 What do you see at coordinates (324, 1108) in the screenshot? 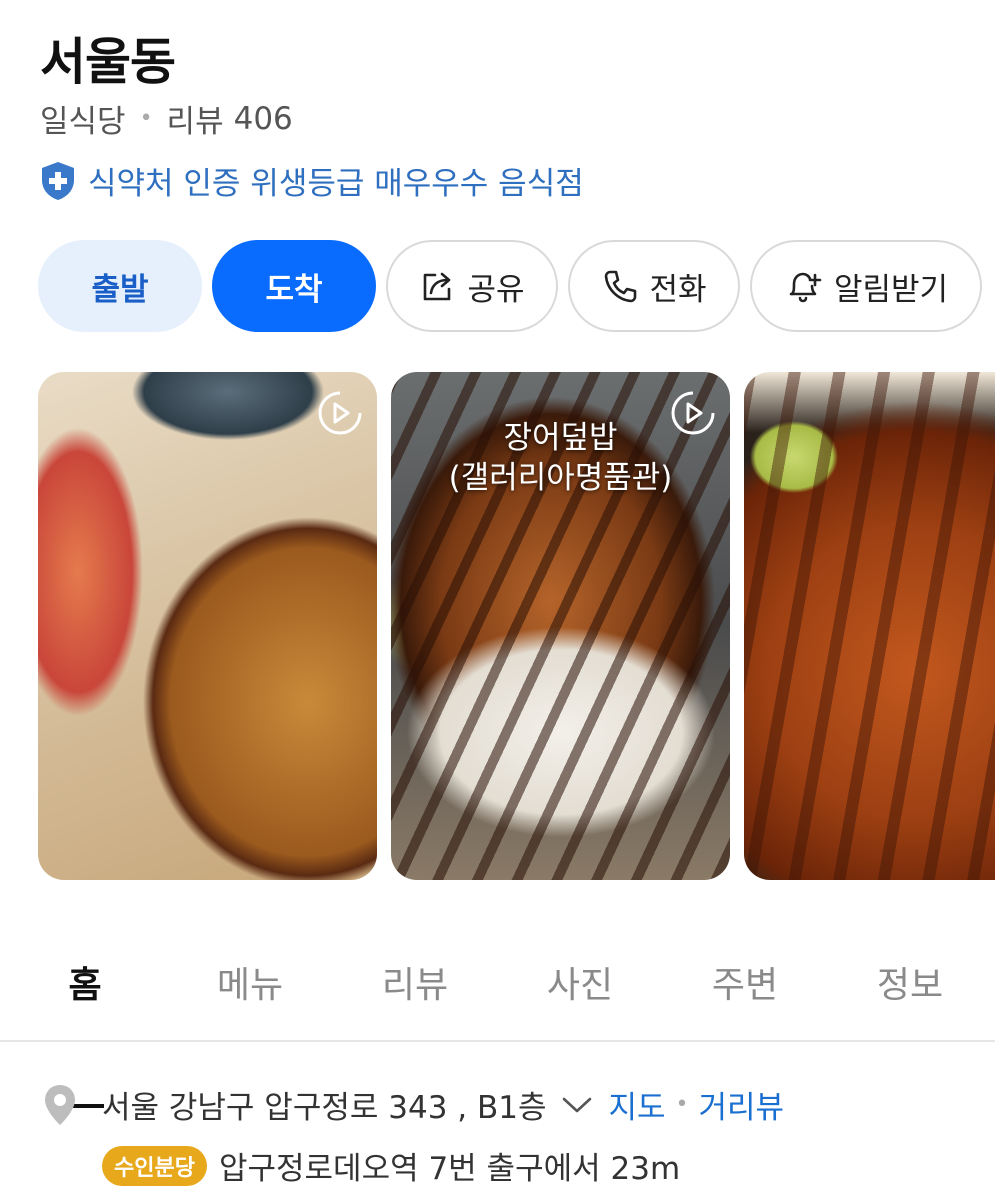
I see `address-text: 서울 강남구 압구정로 343 , B1층` at bounding box center [324, 1108].